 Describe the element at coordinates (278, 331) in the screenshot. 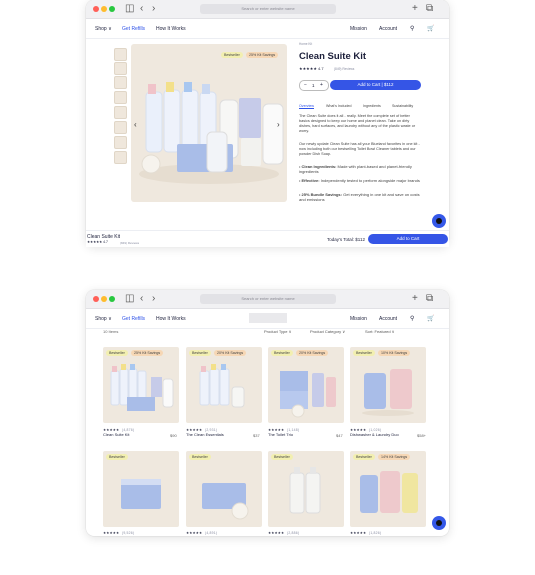

I see `filter-product-type: Product Type ∨` at that location.